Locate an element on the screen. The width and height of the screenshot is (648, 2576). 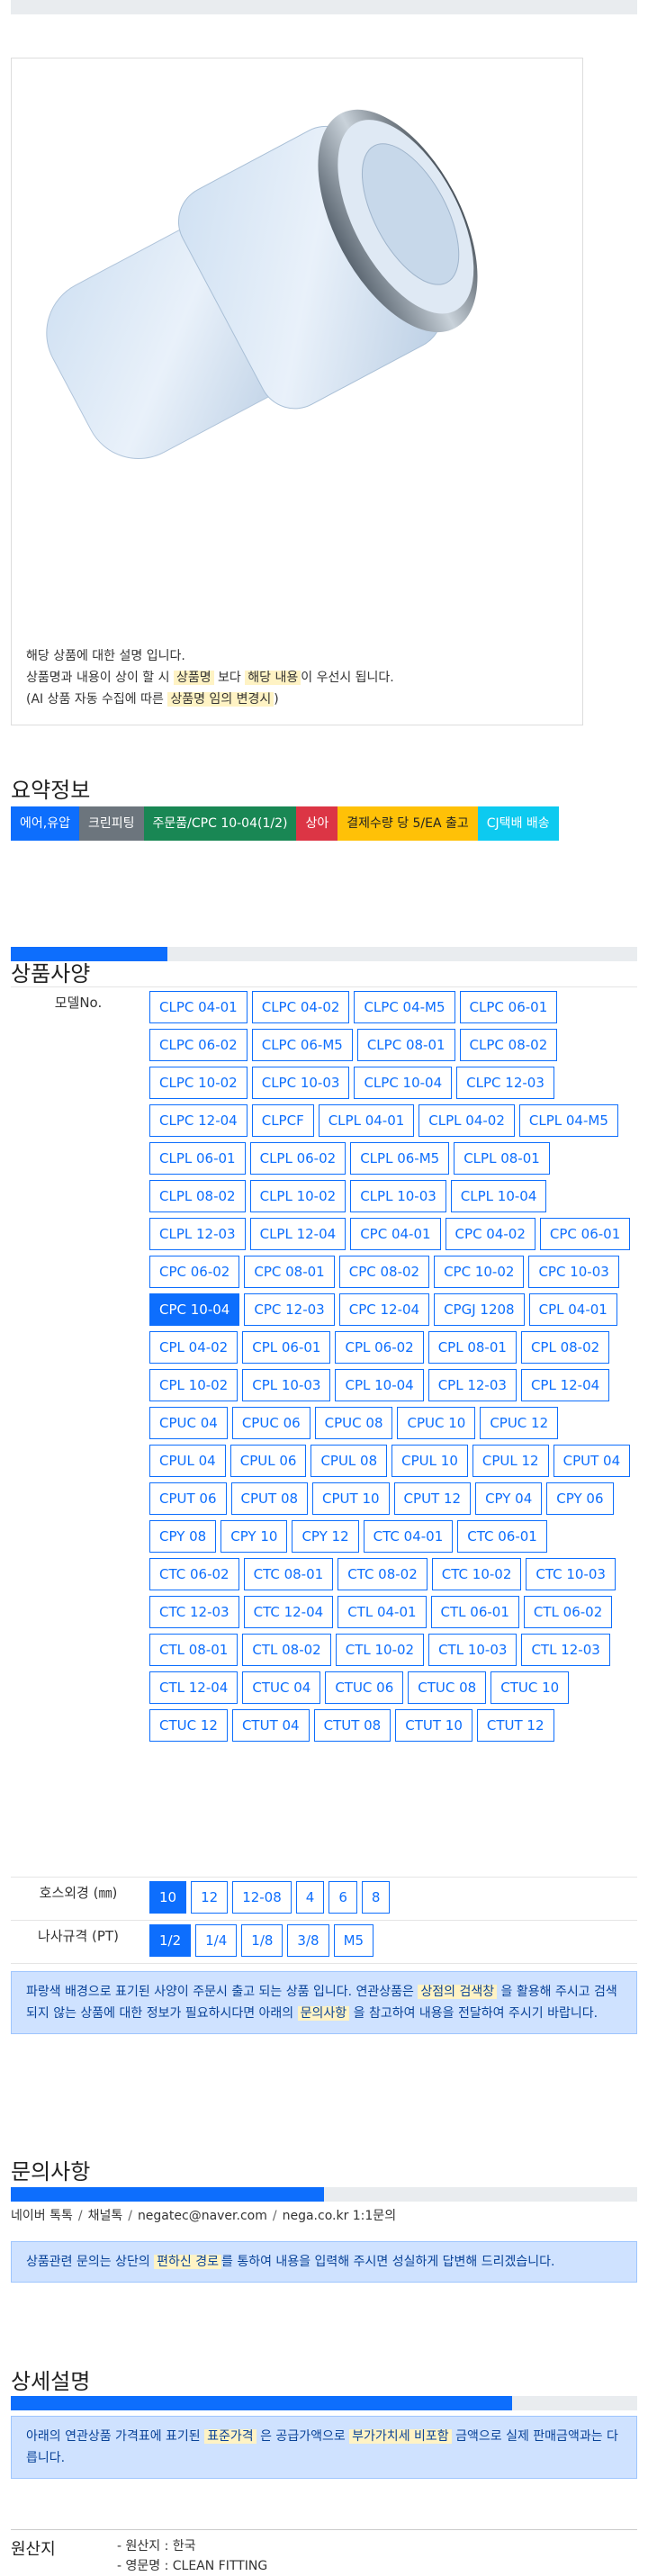
model-option: CTC 12-04 is located at coordinates (288, 1612).